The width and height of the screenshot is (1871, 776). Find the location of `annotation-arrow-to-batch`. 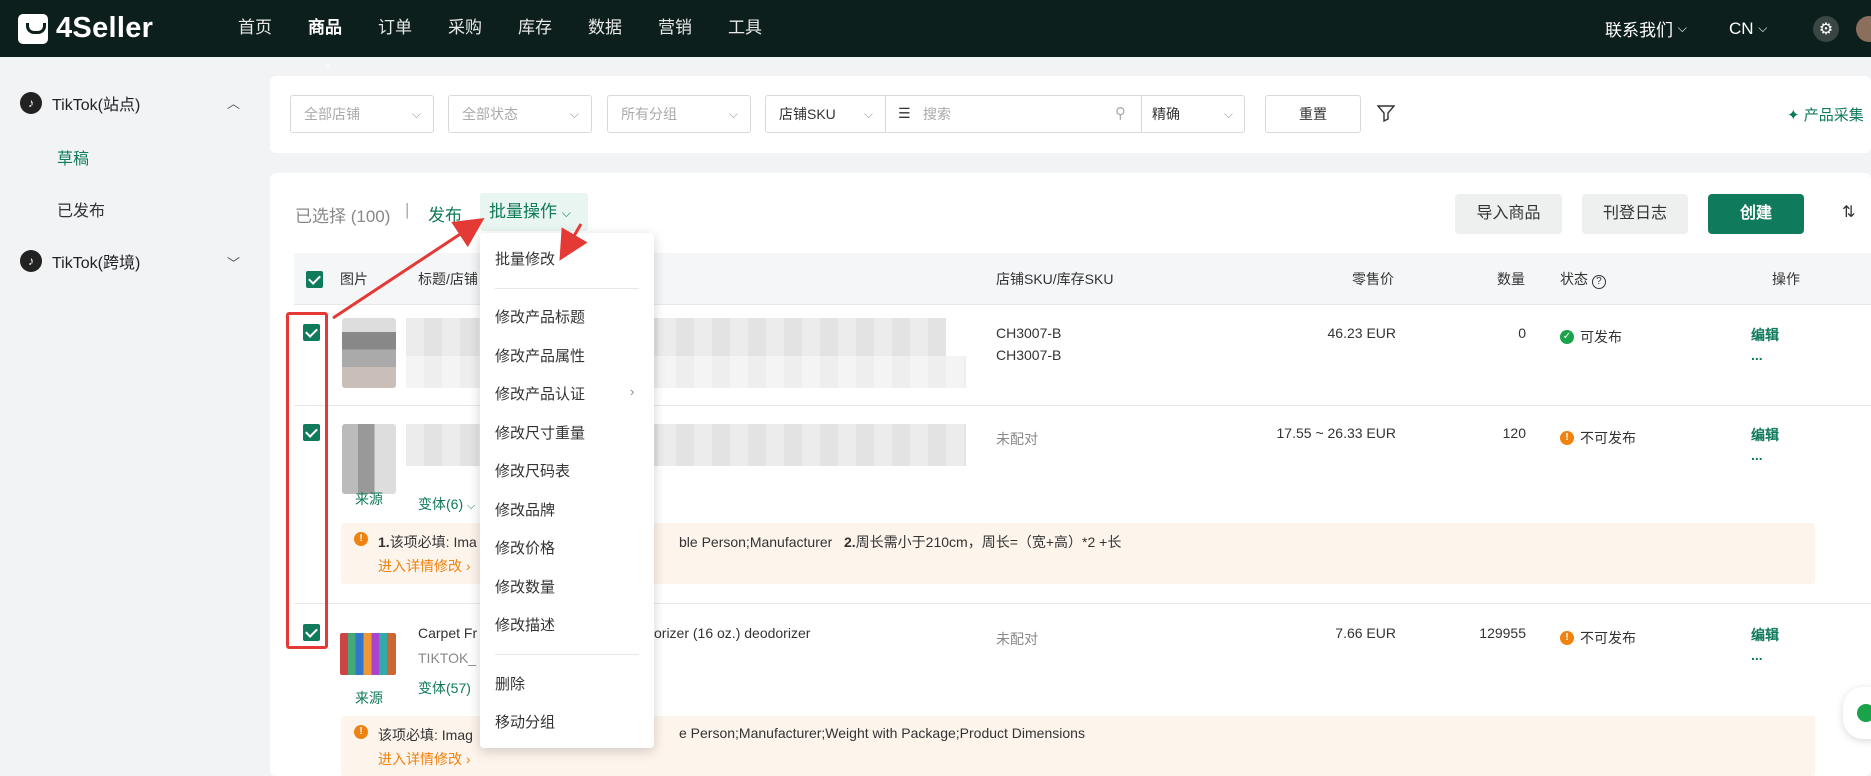

annotation-arrow-to-batch is located at coordinates (408, 269).